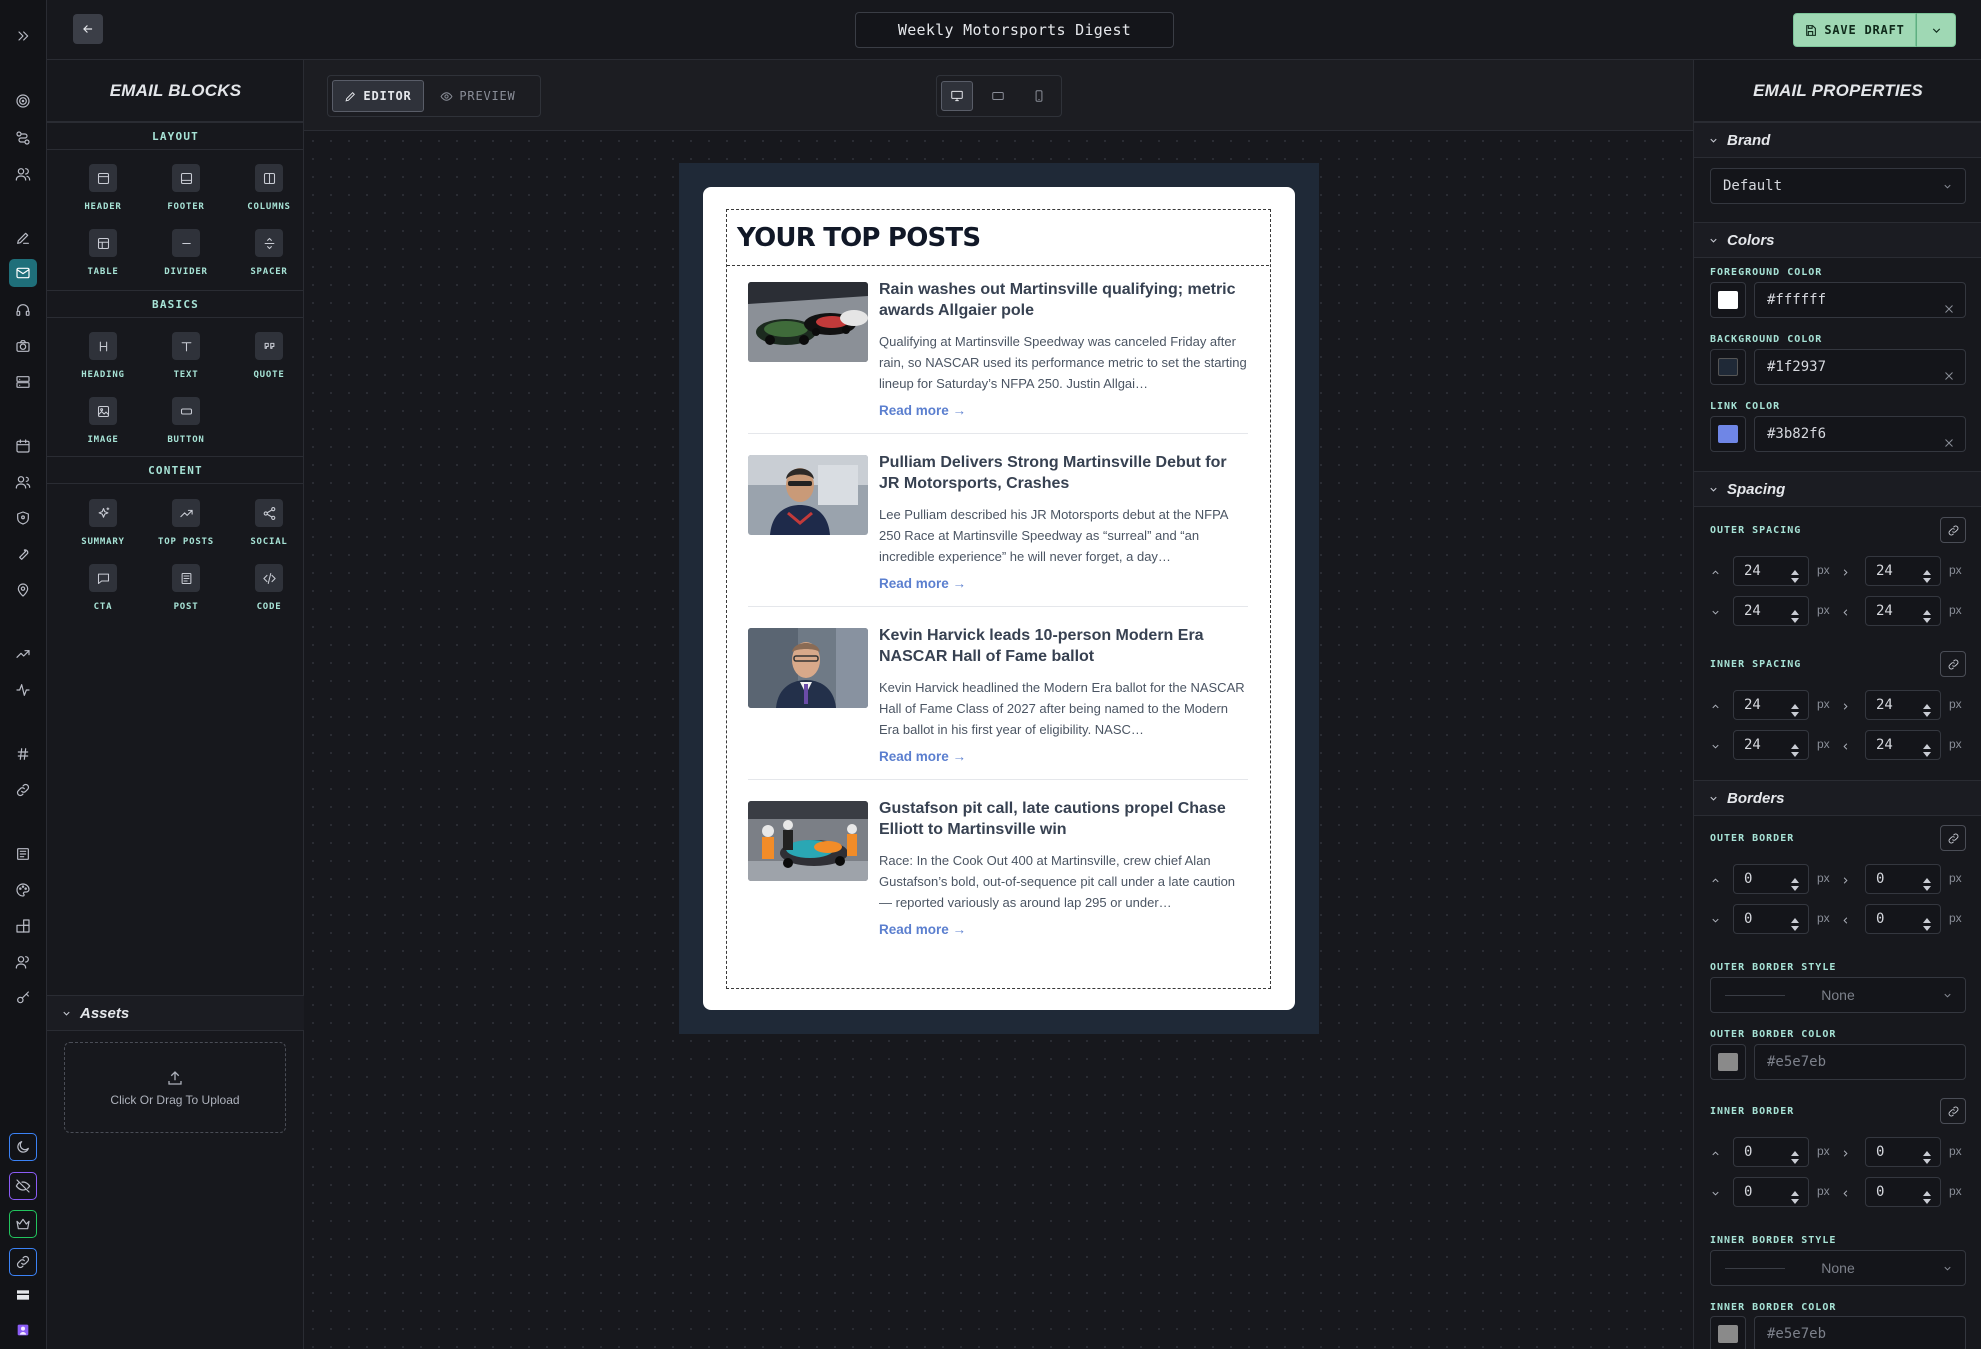  Describe the element at coordinates (23, 1262) in the screenshot. I see `chain-icon` at that location.